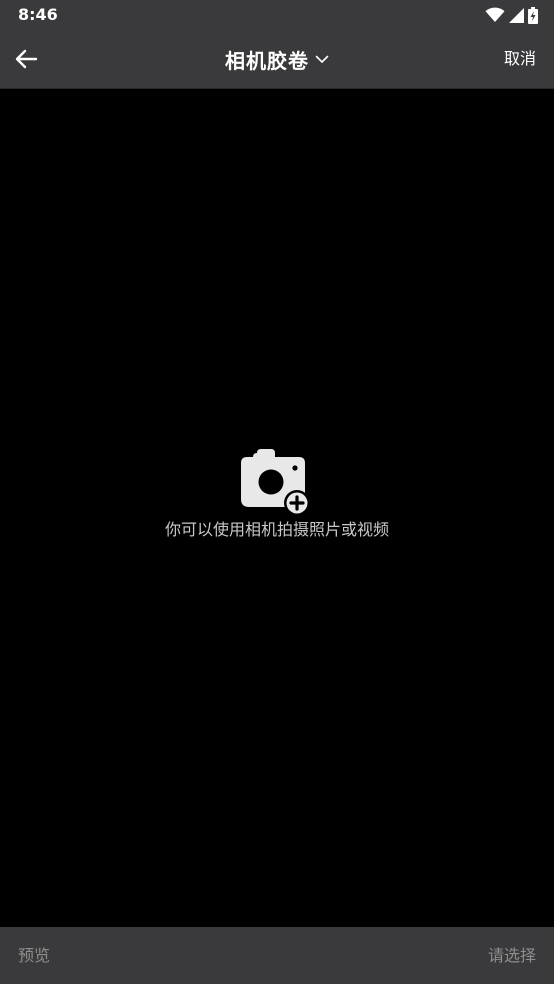 The height and width of the screenshot is (984, 554). I want to click on battery-charging-icon, so click(533, 15).